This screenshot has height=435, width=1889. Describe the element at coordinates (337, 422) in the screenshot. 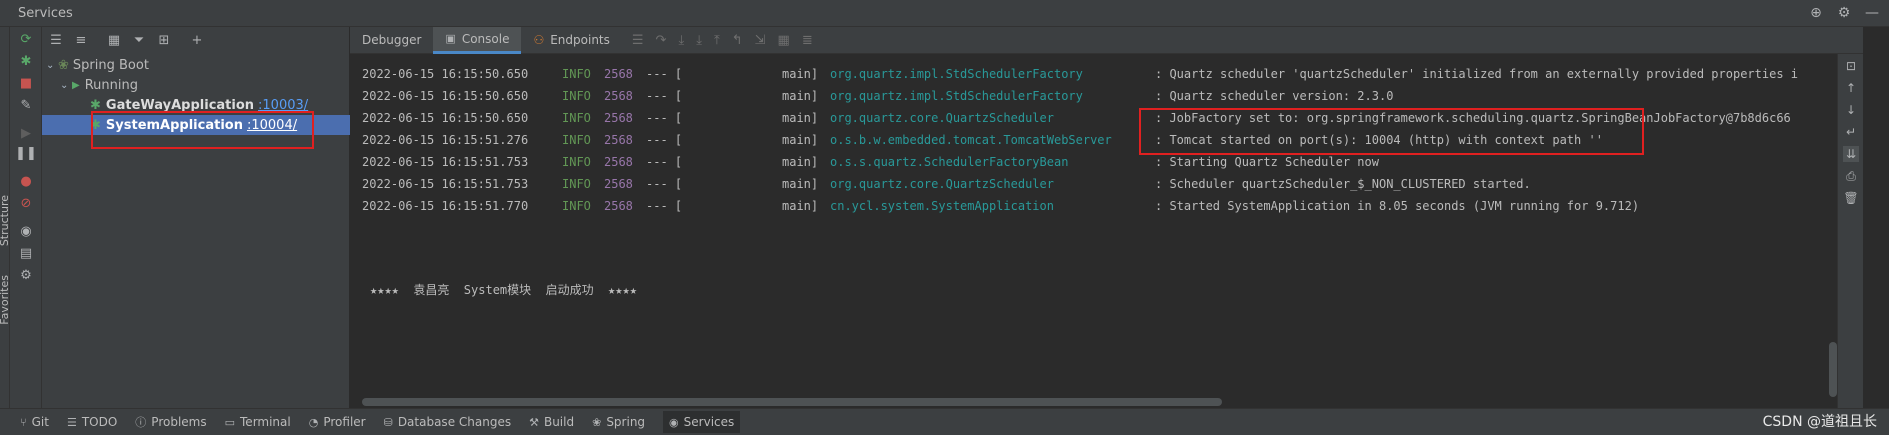

I see `statusbar-tab-profiler: ◔ Profiler` at that location.